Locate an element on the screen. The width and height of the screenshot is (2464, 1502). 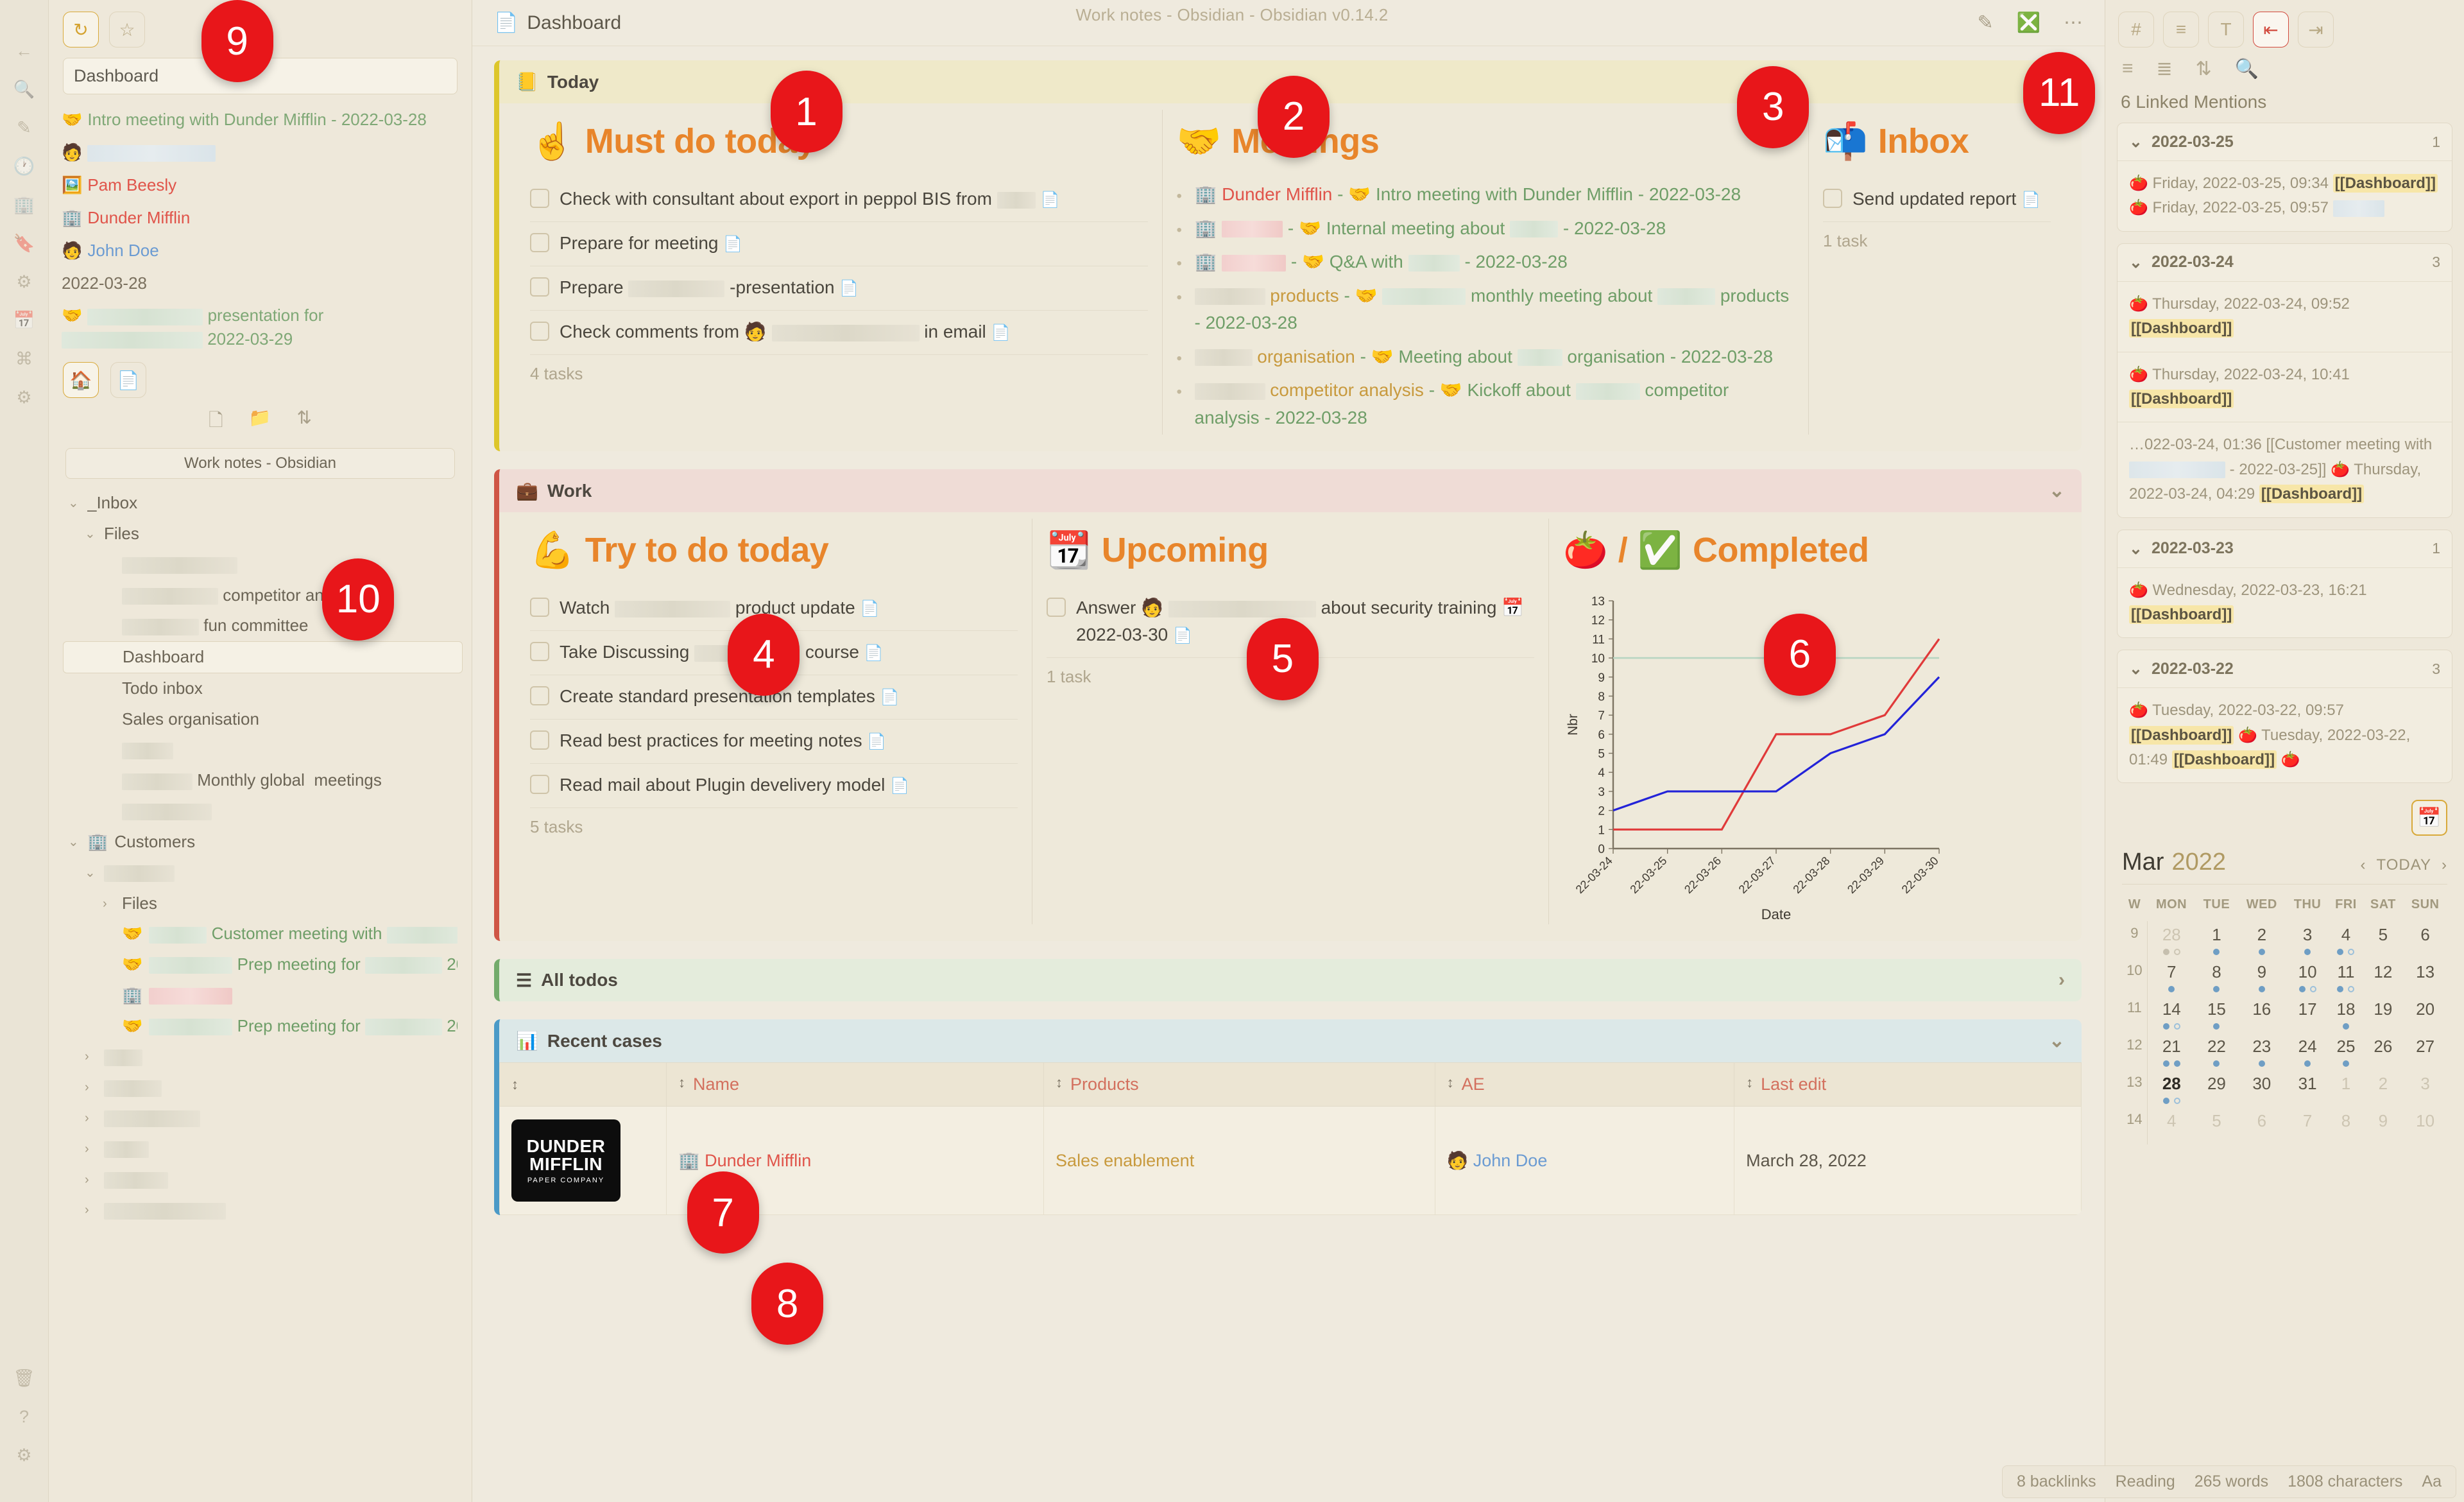
calendar-icon: 📅 is located at coordinates (2429, 818).